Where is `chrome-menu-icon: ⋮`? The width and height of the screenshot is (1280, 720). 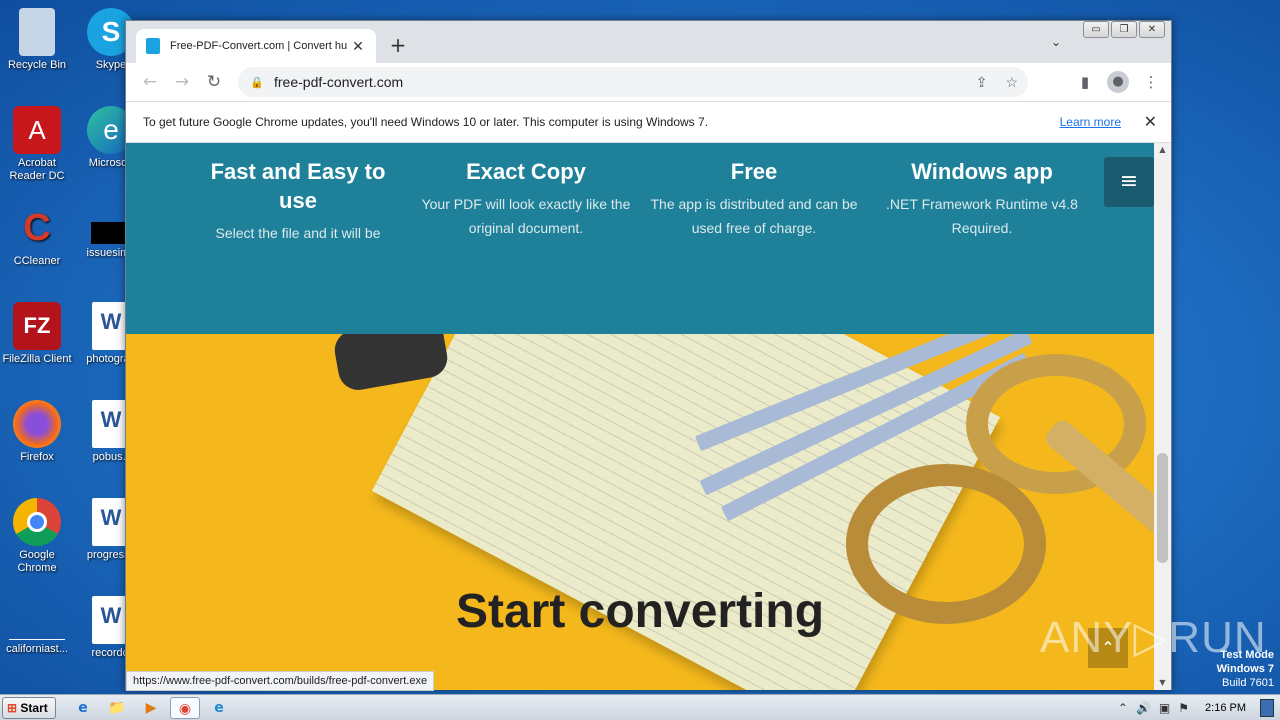 chrome-menu-icon: ⋮ is located at coordinates (1151, 82).